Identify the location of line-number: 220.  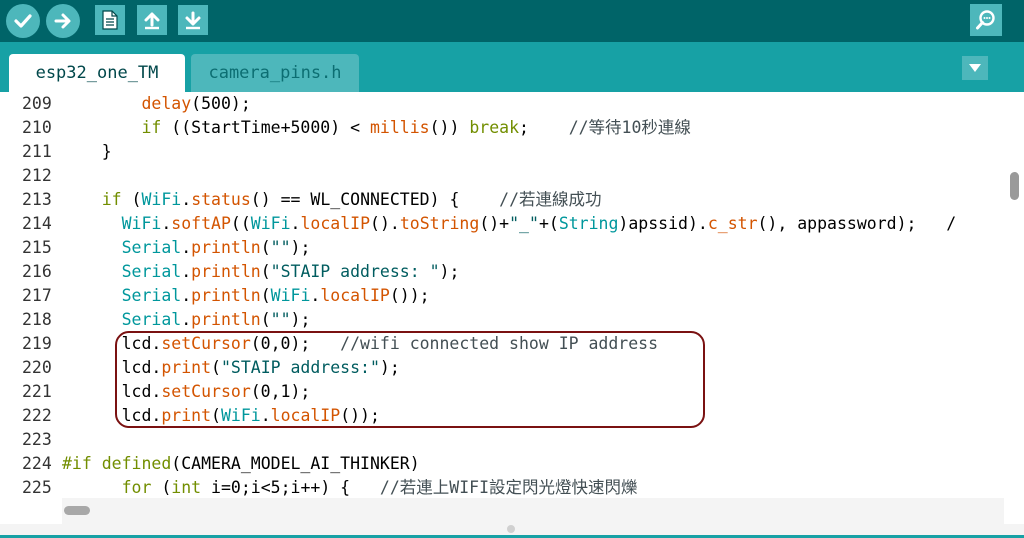
(37, 367).